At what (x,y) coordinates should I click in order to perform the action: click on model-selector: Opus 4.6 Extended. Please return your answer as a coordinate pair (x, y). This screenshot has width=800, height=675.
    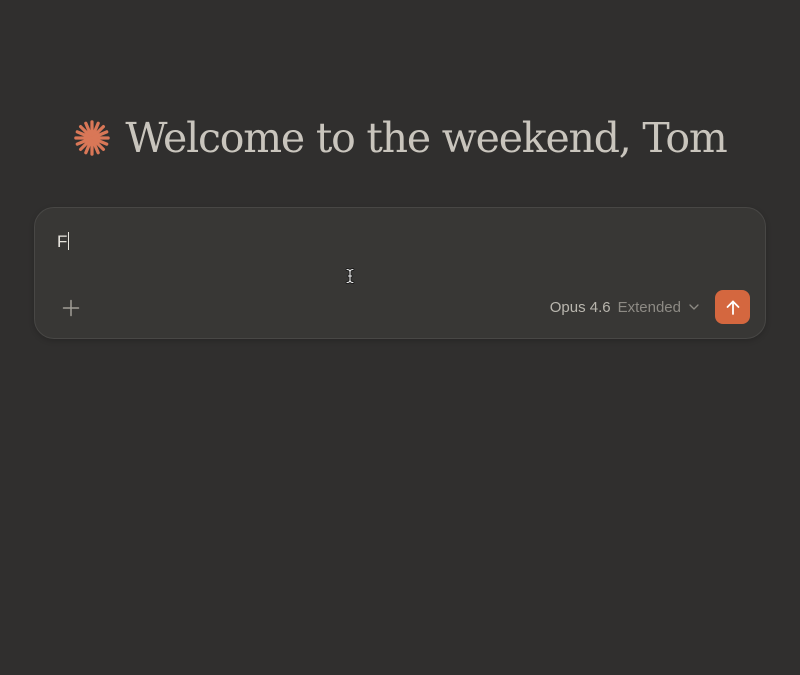
    Looking at the image, I should click on (624, 307).